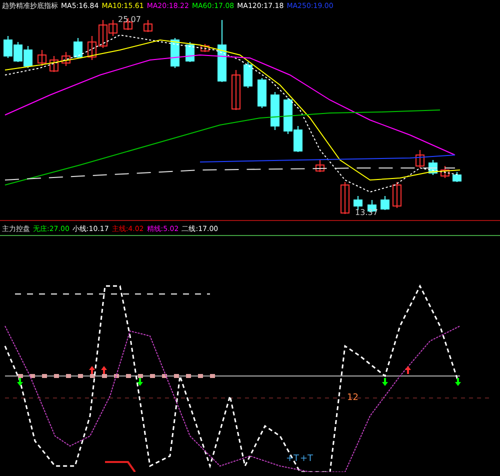  What do you see at coordinates (352, 398) in the screenshot?
I see `signal-mark: 12` at bounding box center [352, 398].